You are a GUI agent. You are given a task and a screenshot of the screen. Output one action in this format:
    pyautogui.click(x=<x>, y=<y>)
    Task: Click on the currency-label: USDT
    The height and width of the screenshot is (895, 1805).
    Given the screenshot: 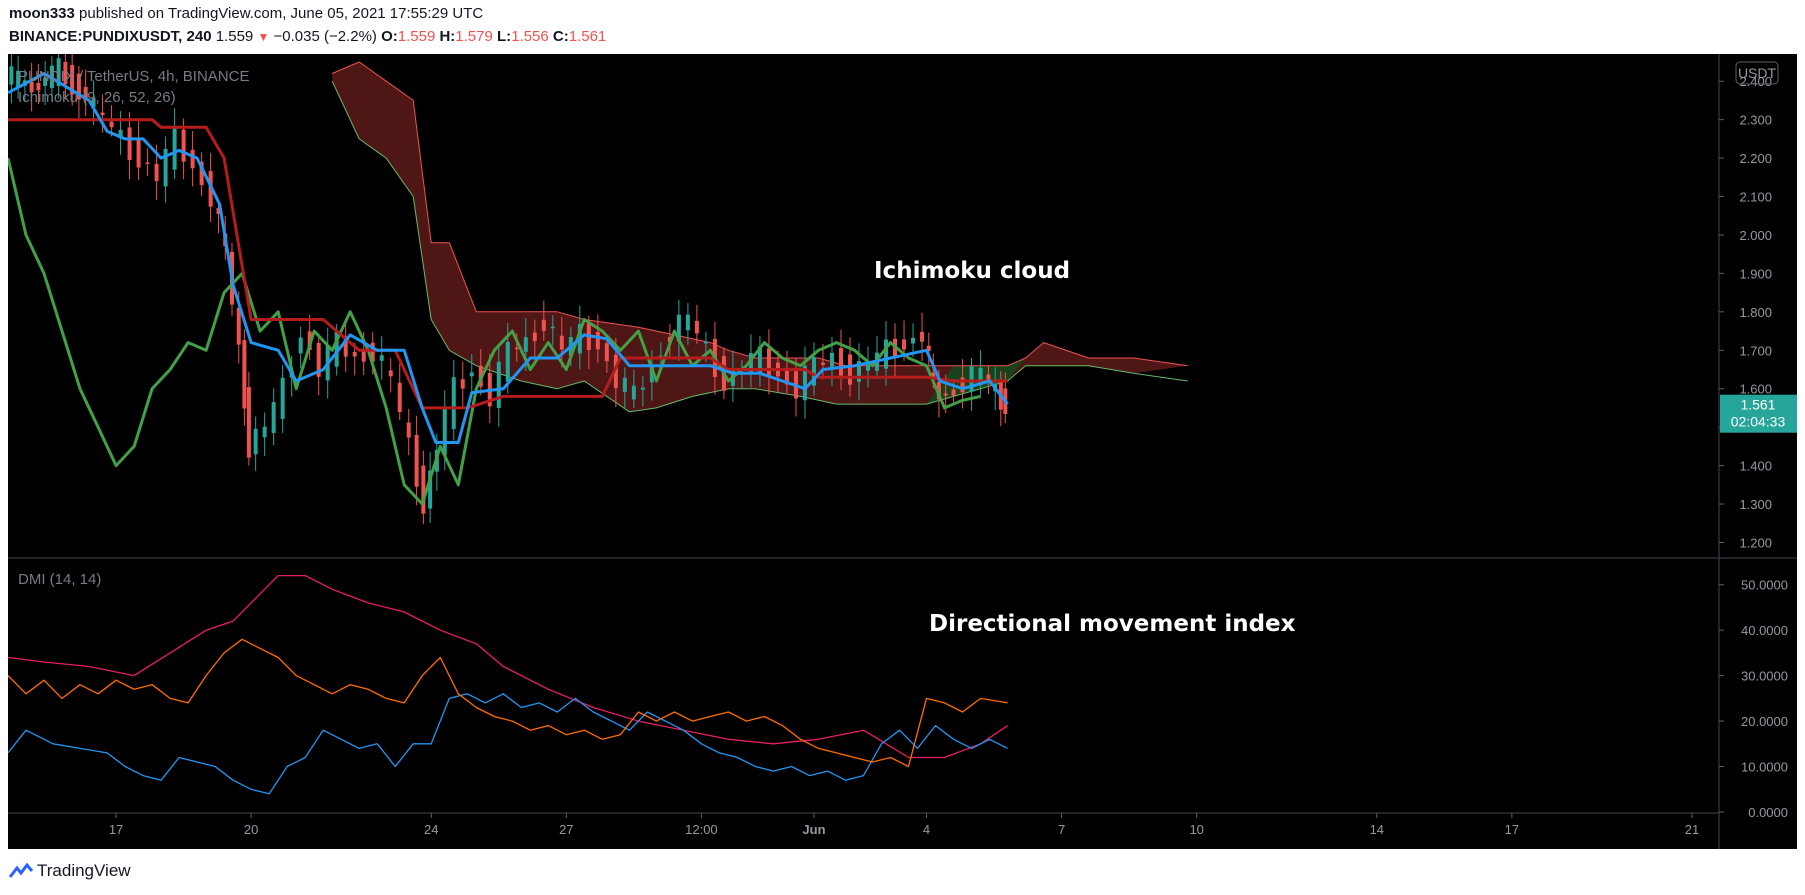 What is the action you would take?
    pyautogui.click(x=1757, y=73)
    